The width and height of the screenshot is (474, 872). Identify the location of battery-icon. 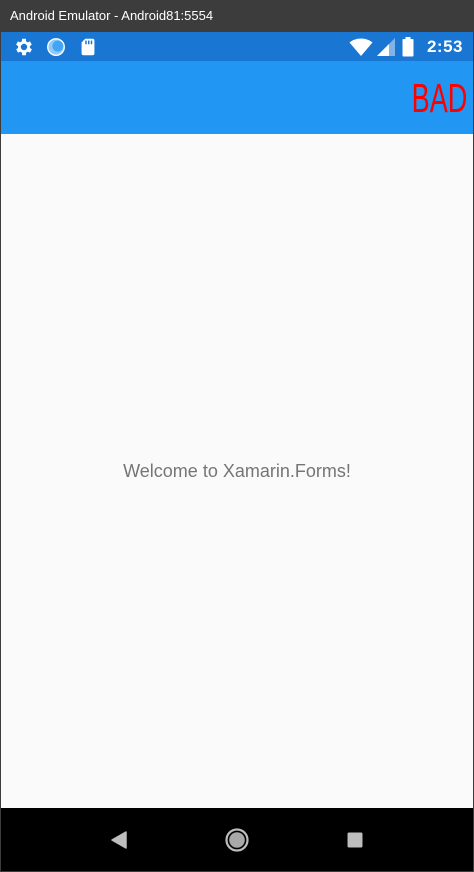
(408, 47).